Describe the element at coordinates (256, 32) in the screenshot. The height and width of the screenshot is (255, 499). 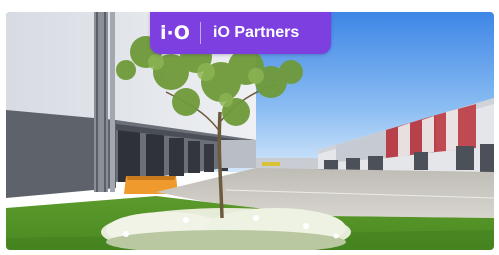
I see `brand-name: iO Partners` at that location.